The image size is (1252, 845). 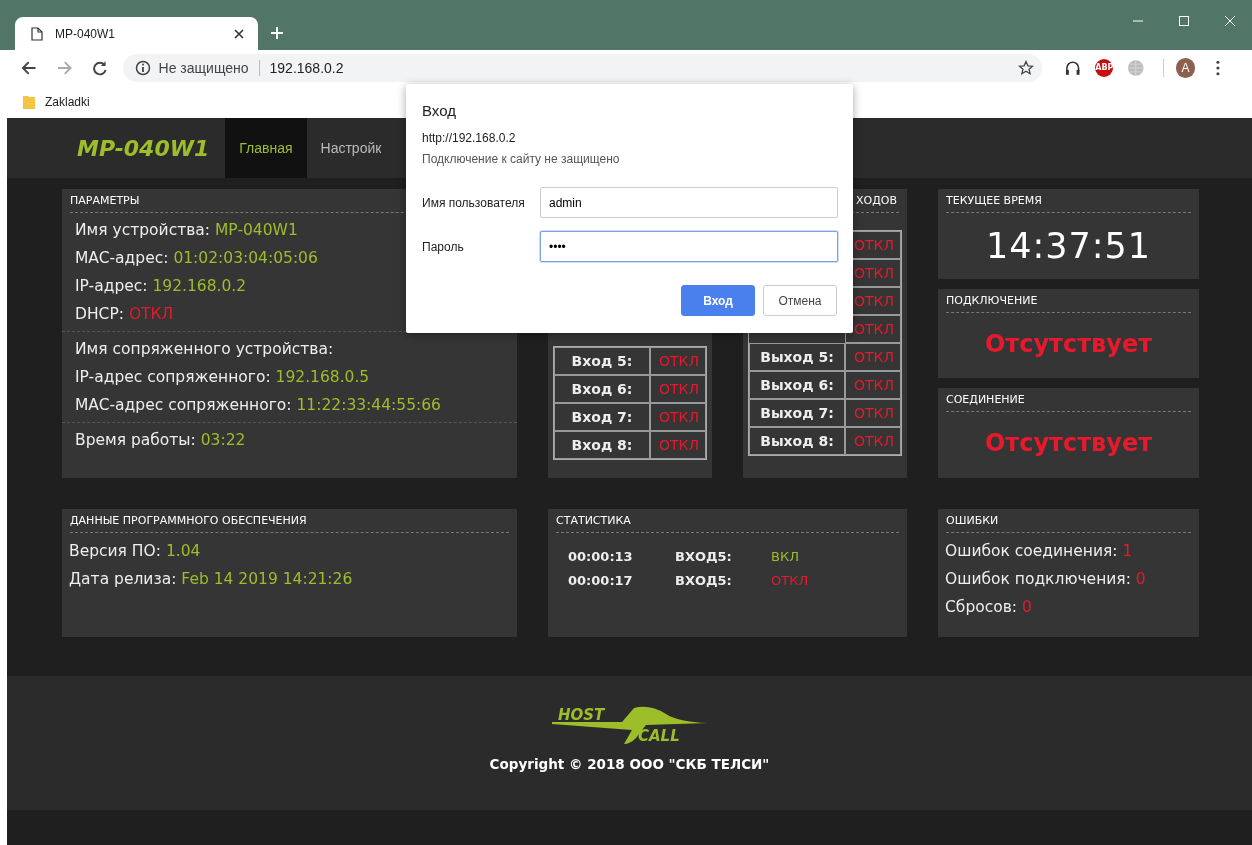 I want to click on copyright-text: Copyright © 2018 ООО "СКБ ТЕЛСИ", so click(x=629, y=764).